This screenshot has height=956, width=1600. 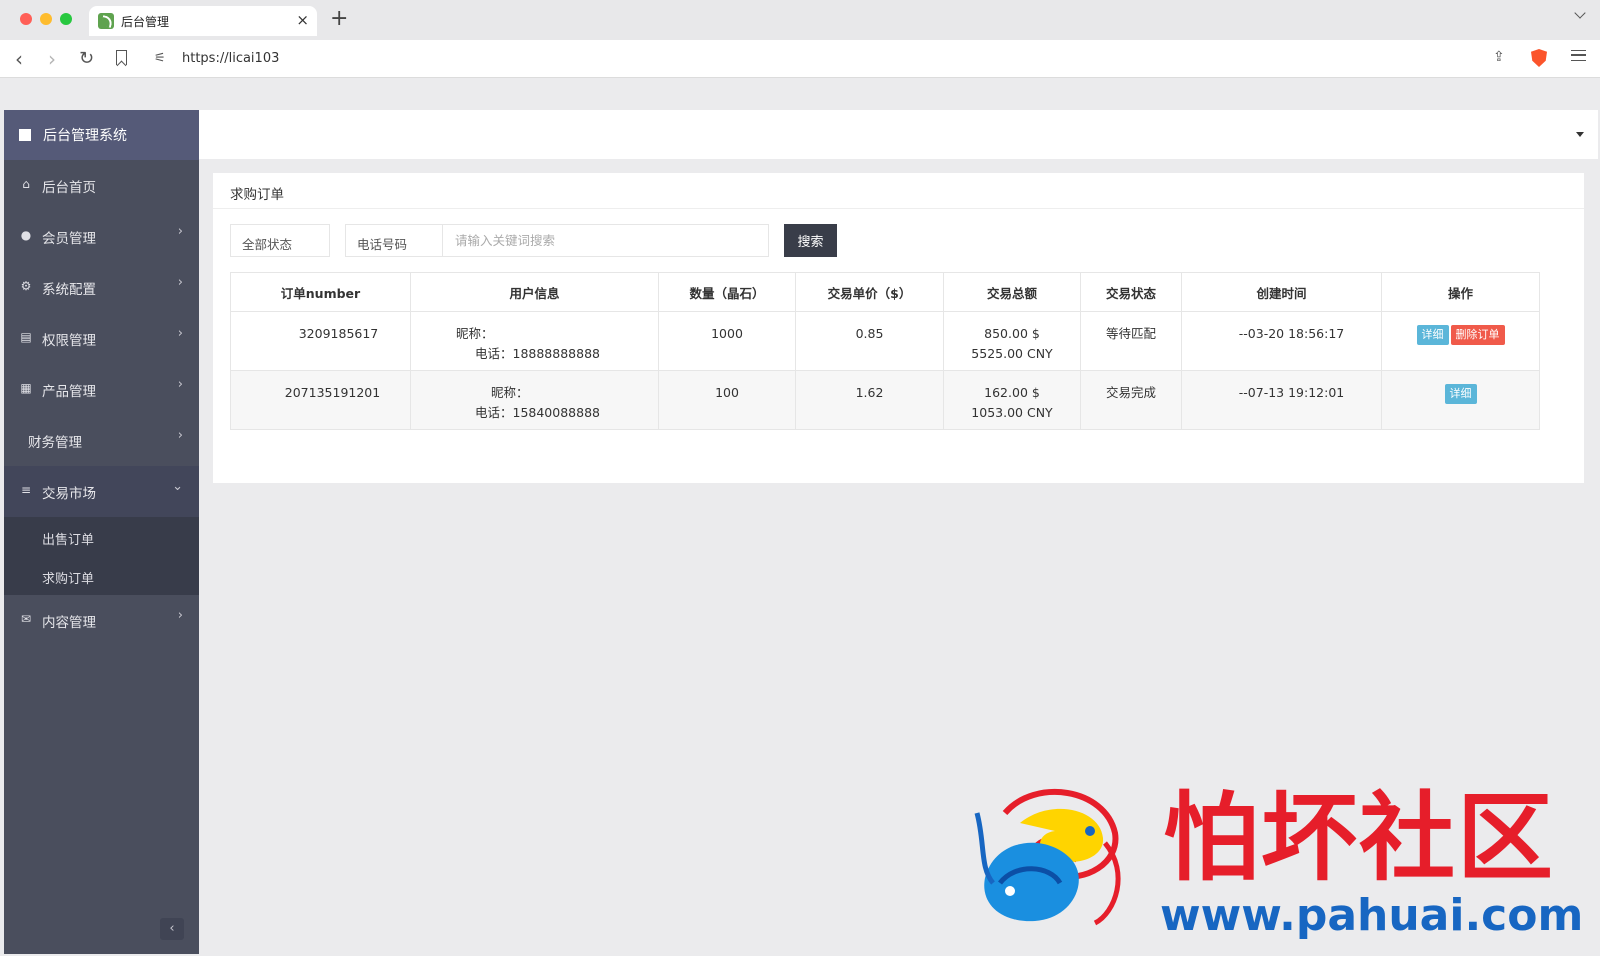 What do you see at coordinates (1372, 915) in the screenshot?
I see `watermark-url: www.pahuai.com` at bounding box center [1372, 915].